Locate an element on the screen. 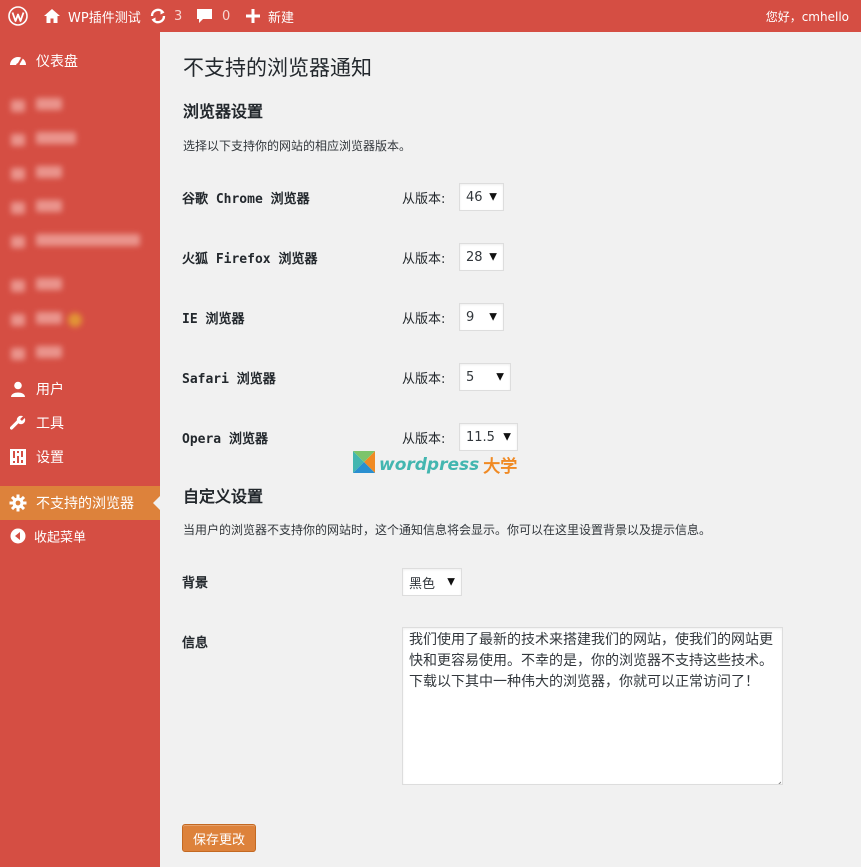  settings-sliders-icon is located at coordinates (18, 457).